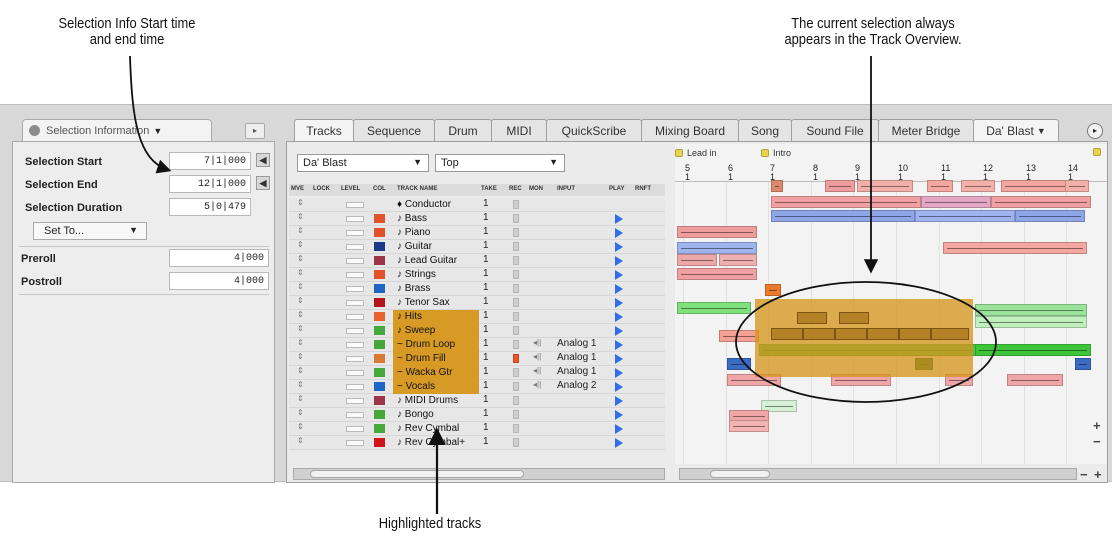 This screenshot has width=1112, height=539. I want to click on scrollbar-thumb, so click(417, 474).